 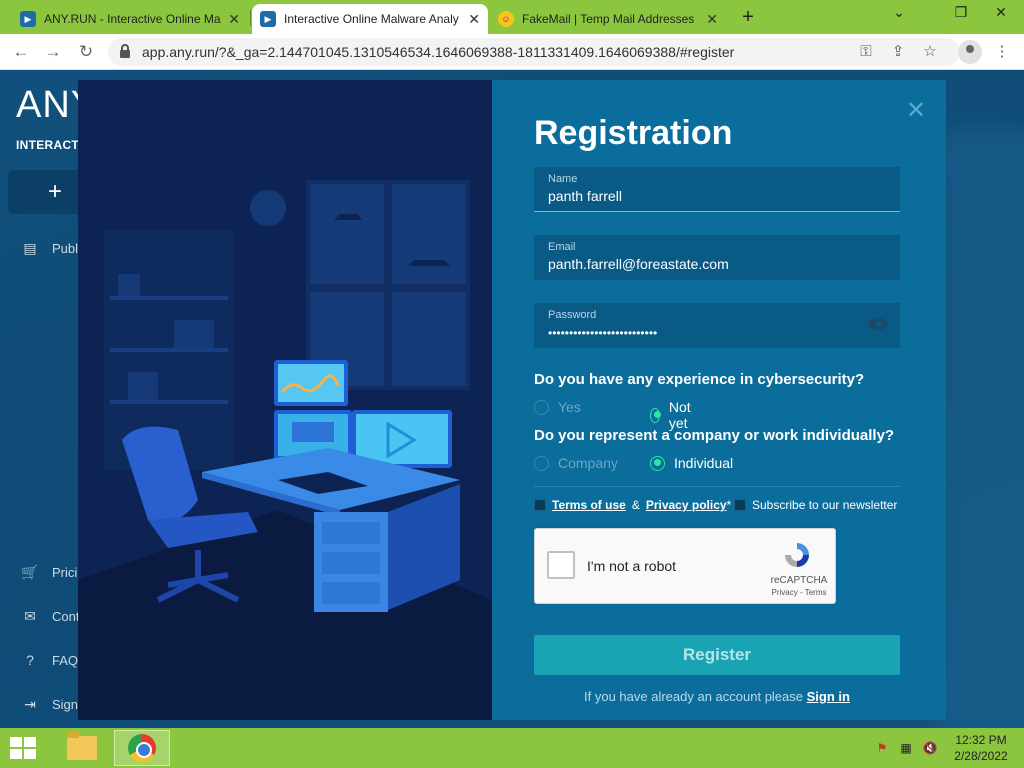 What do you see at coordinates (906, 748) in the screenshot?
I see `network-icon: ▦` at bounding box center [906, 748].